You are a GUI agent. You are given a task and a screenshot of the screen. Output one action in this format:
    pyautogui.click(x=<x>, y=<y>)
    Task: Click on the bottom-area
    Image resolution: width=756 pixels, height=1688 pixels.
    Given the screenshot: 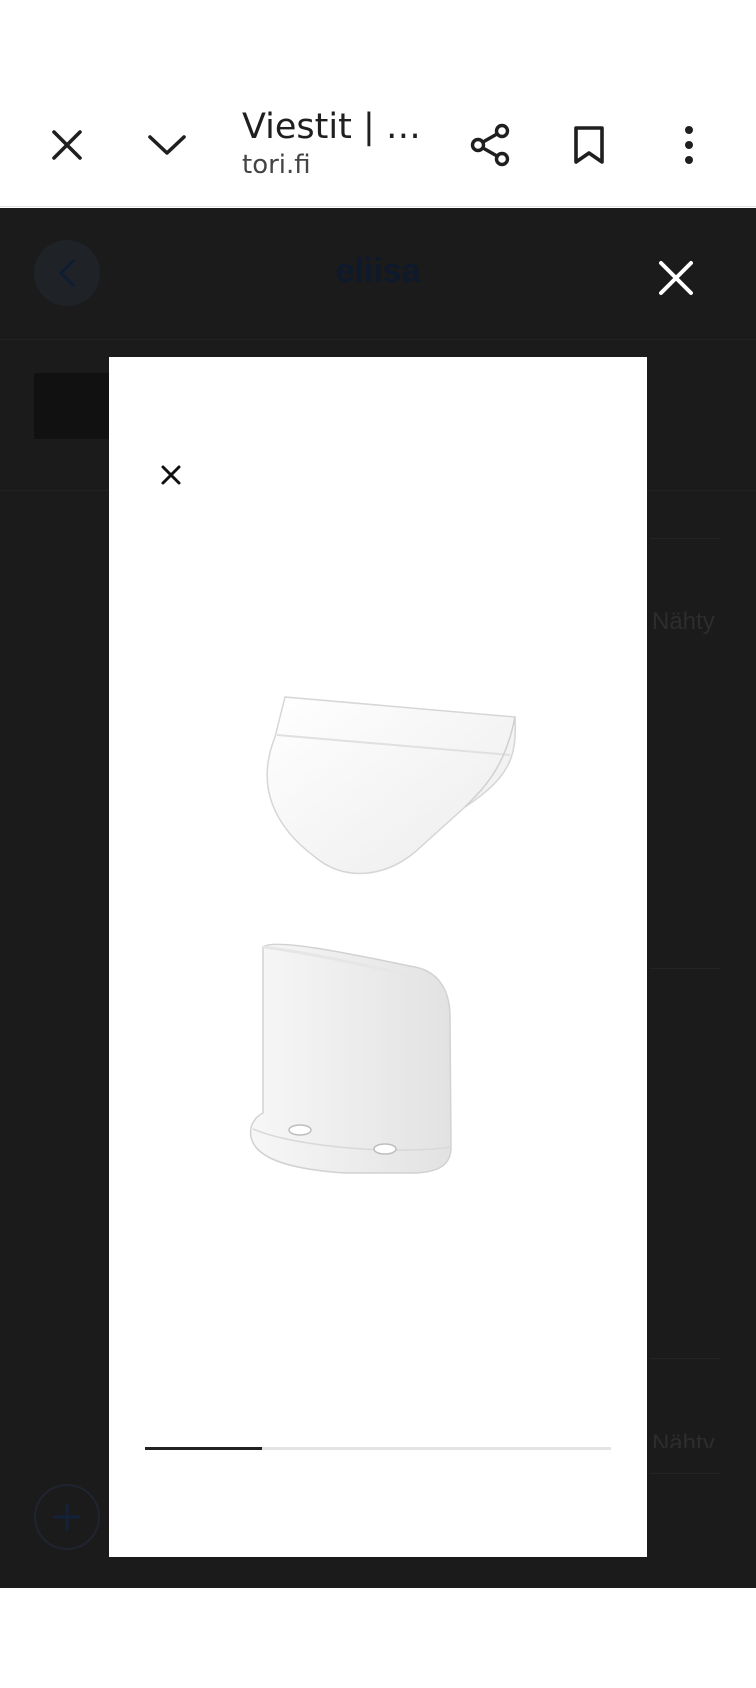 What is the action you would take?
    pyautogui.click(x=378, y=1638)
    